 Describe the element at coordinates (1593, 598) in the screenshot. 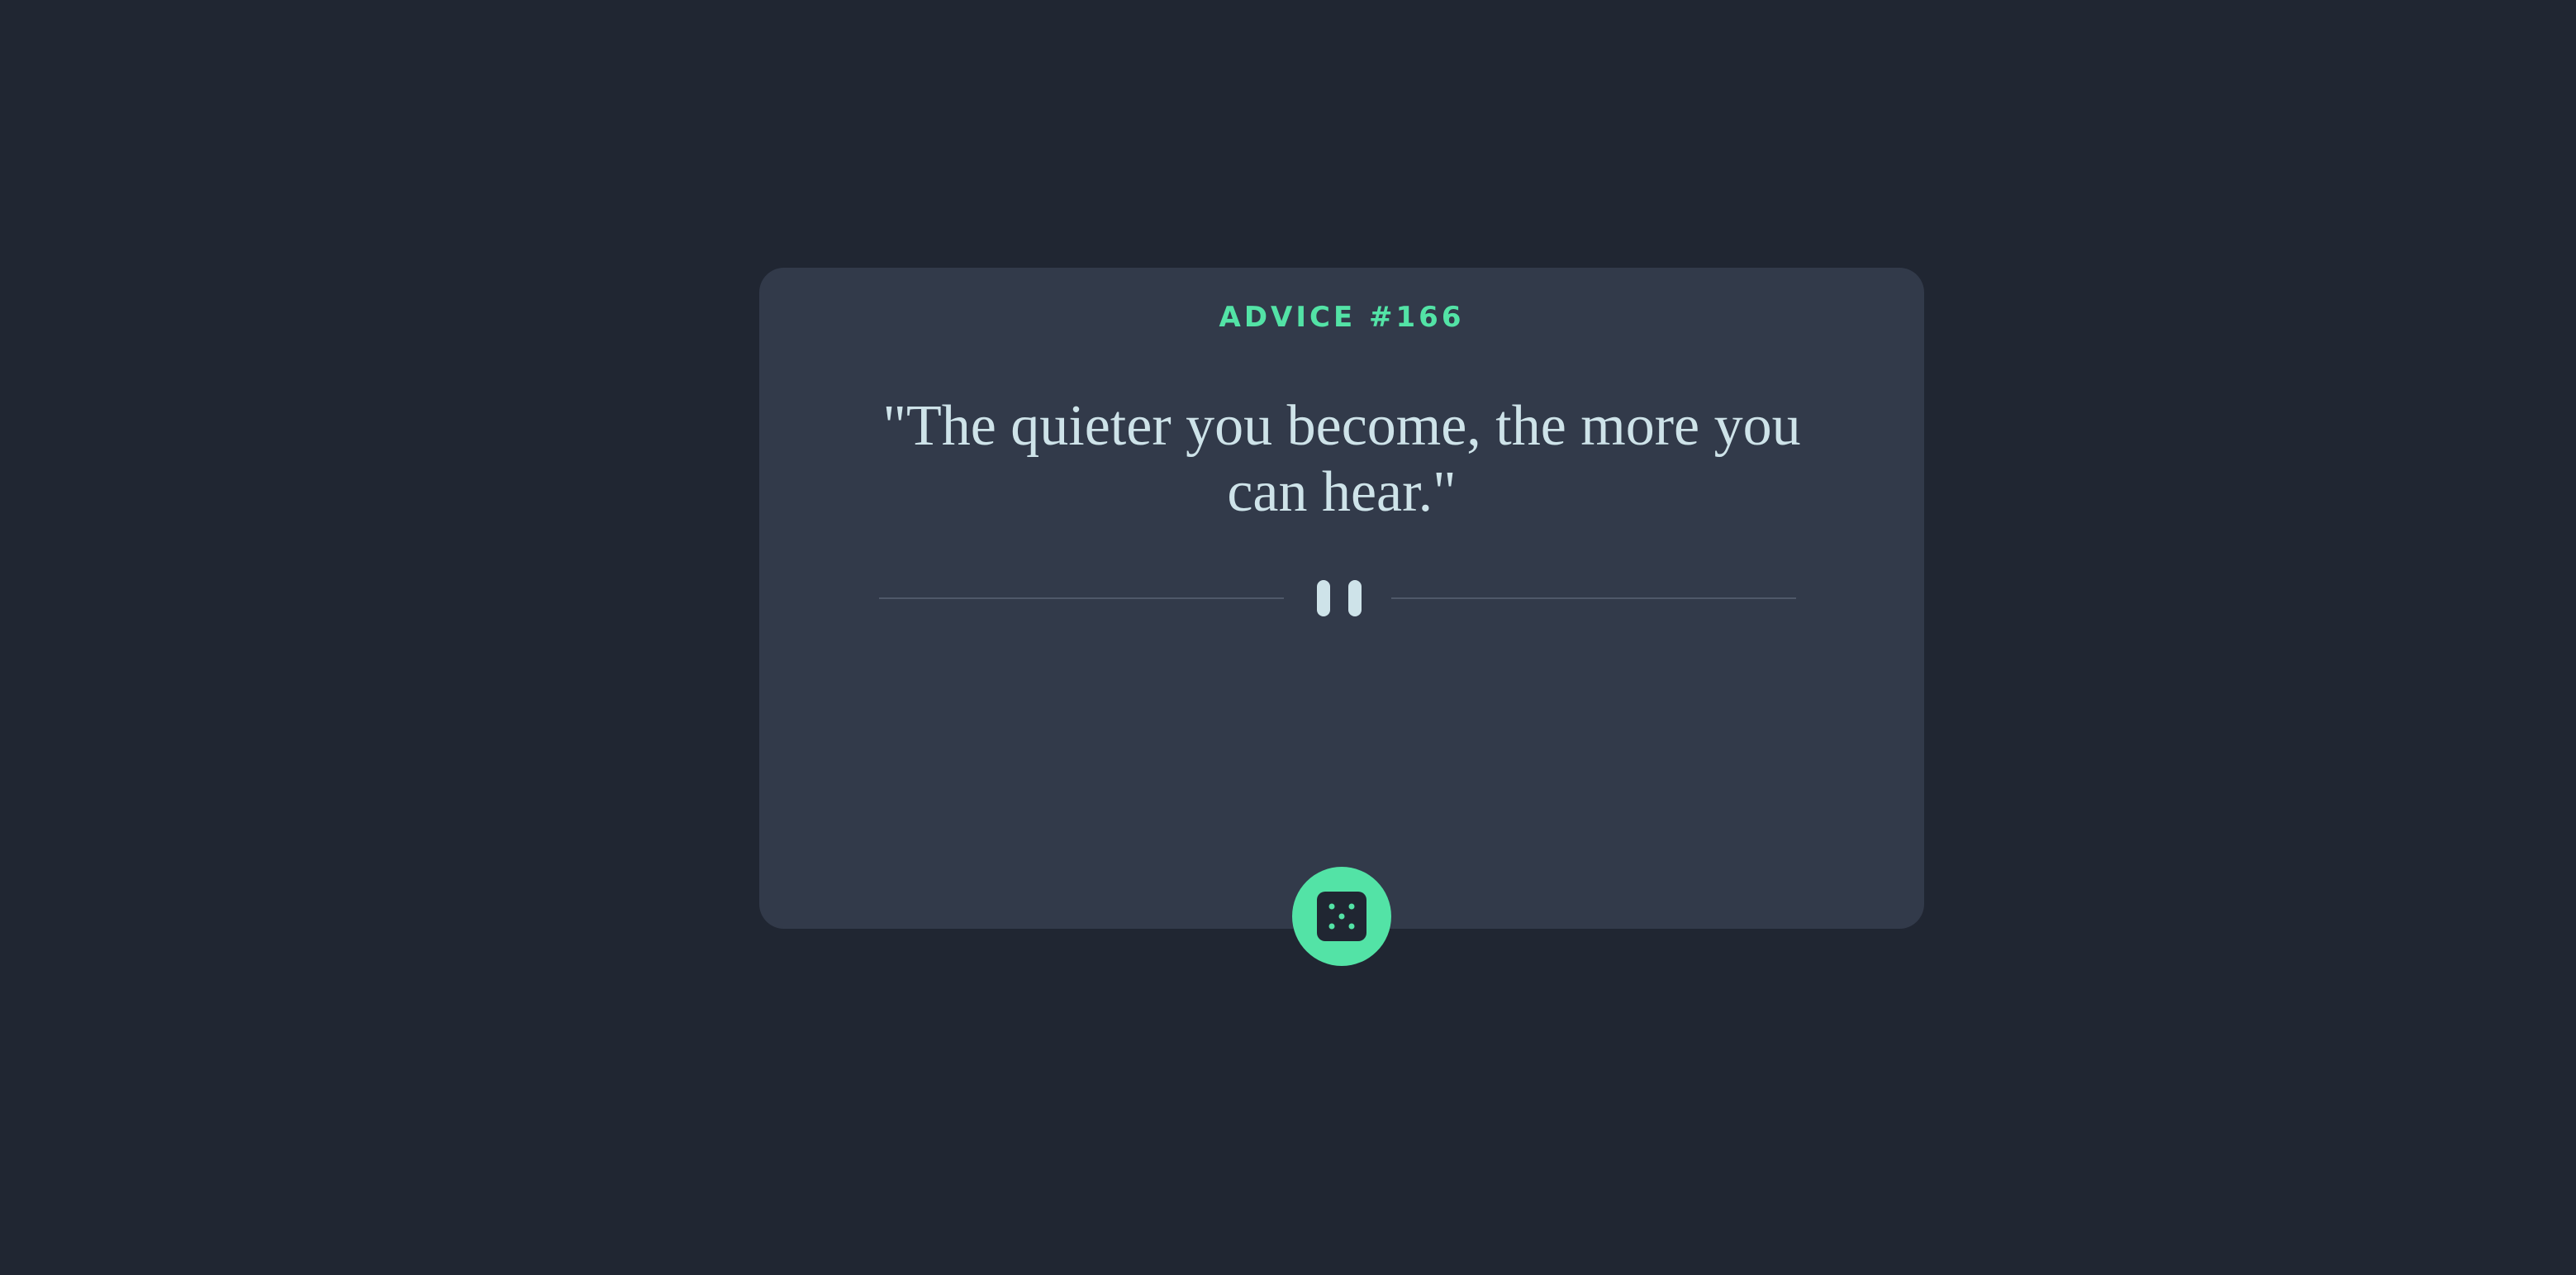

I see `divider-line-right` at that location.